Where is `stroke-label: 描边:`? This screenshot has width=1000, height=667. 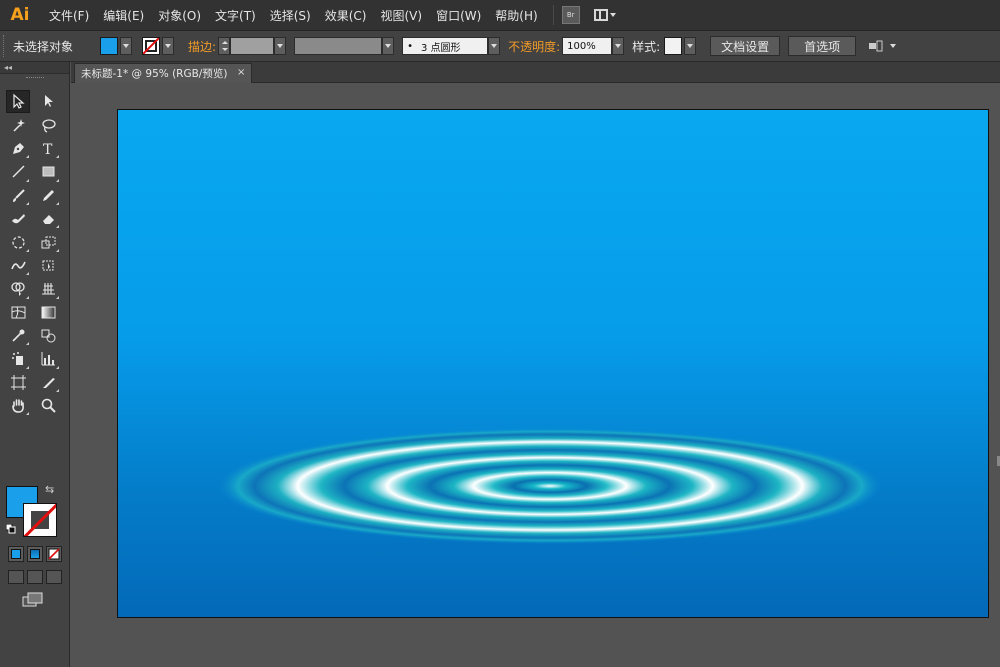 stroke-label: 描边: is located at coordinates (202, 46).